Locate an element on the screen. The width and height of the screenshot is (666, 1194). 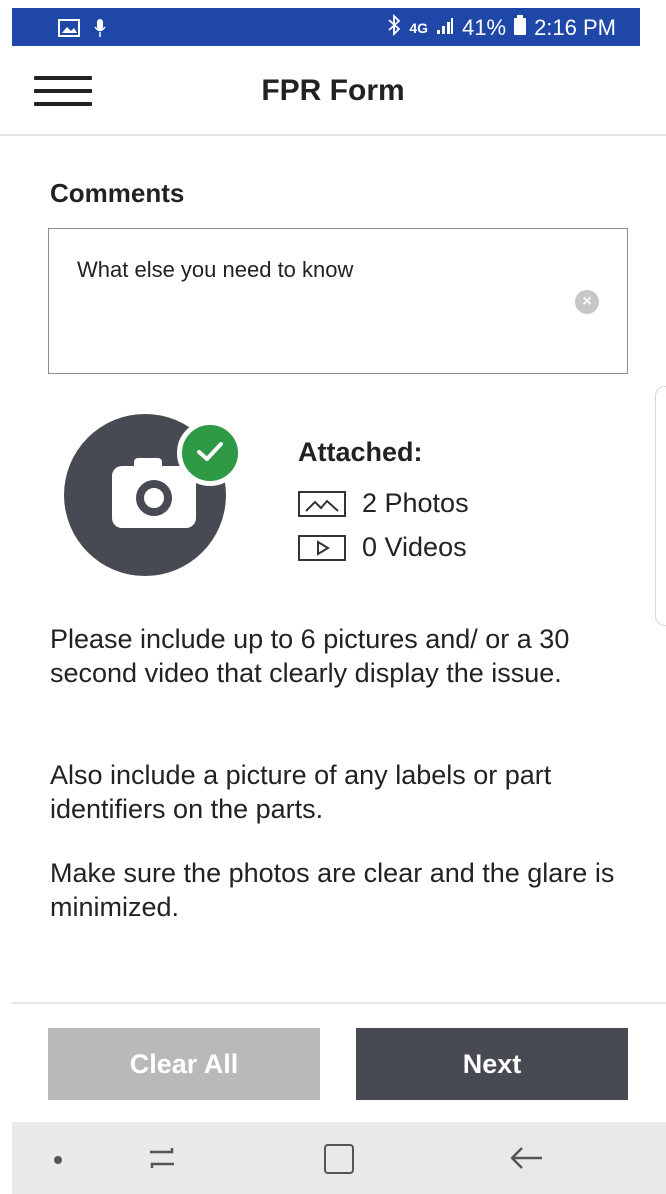
app-bar: FPR Form is located at coordinates (333, 91).